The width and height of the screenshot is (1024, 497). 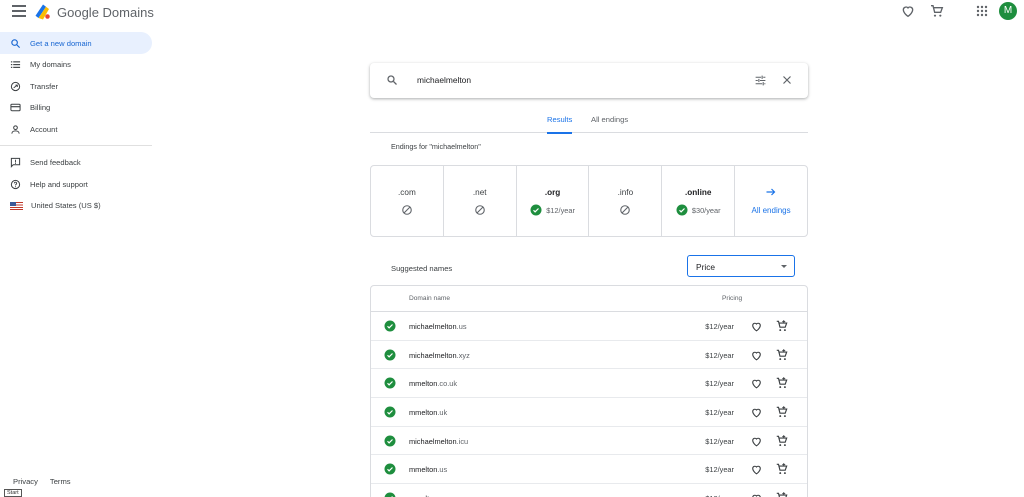 I want to click on table-header: Domain name Pricing, so click(x=589, y=299).